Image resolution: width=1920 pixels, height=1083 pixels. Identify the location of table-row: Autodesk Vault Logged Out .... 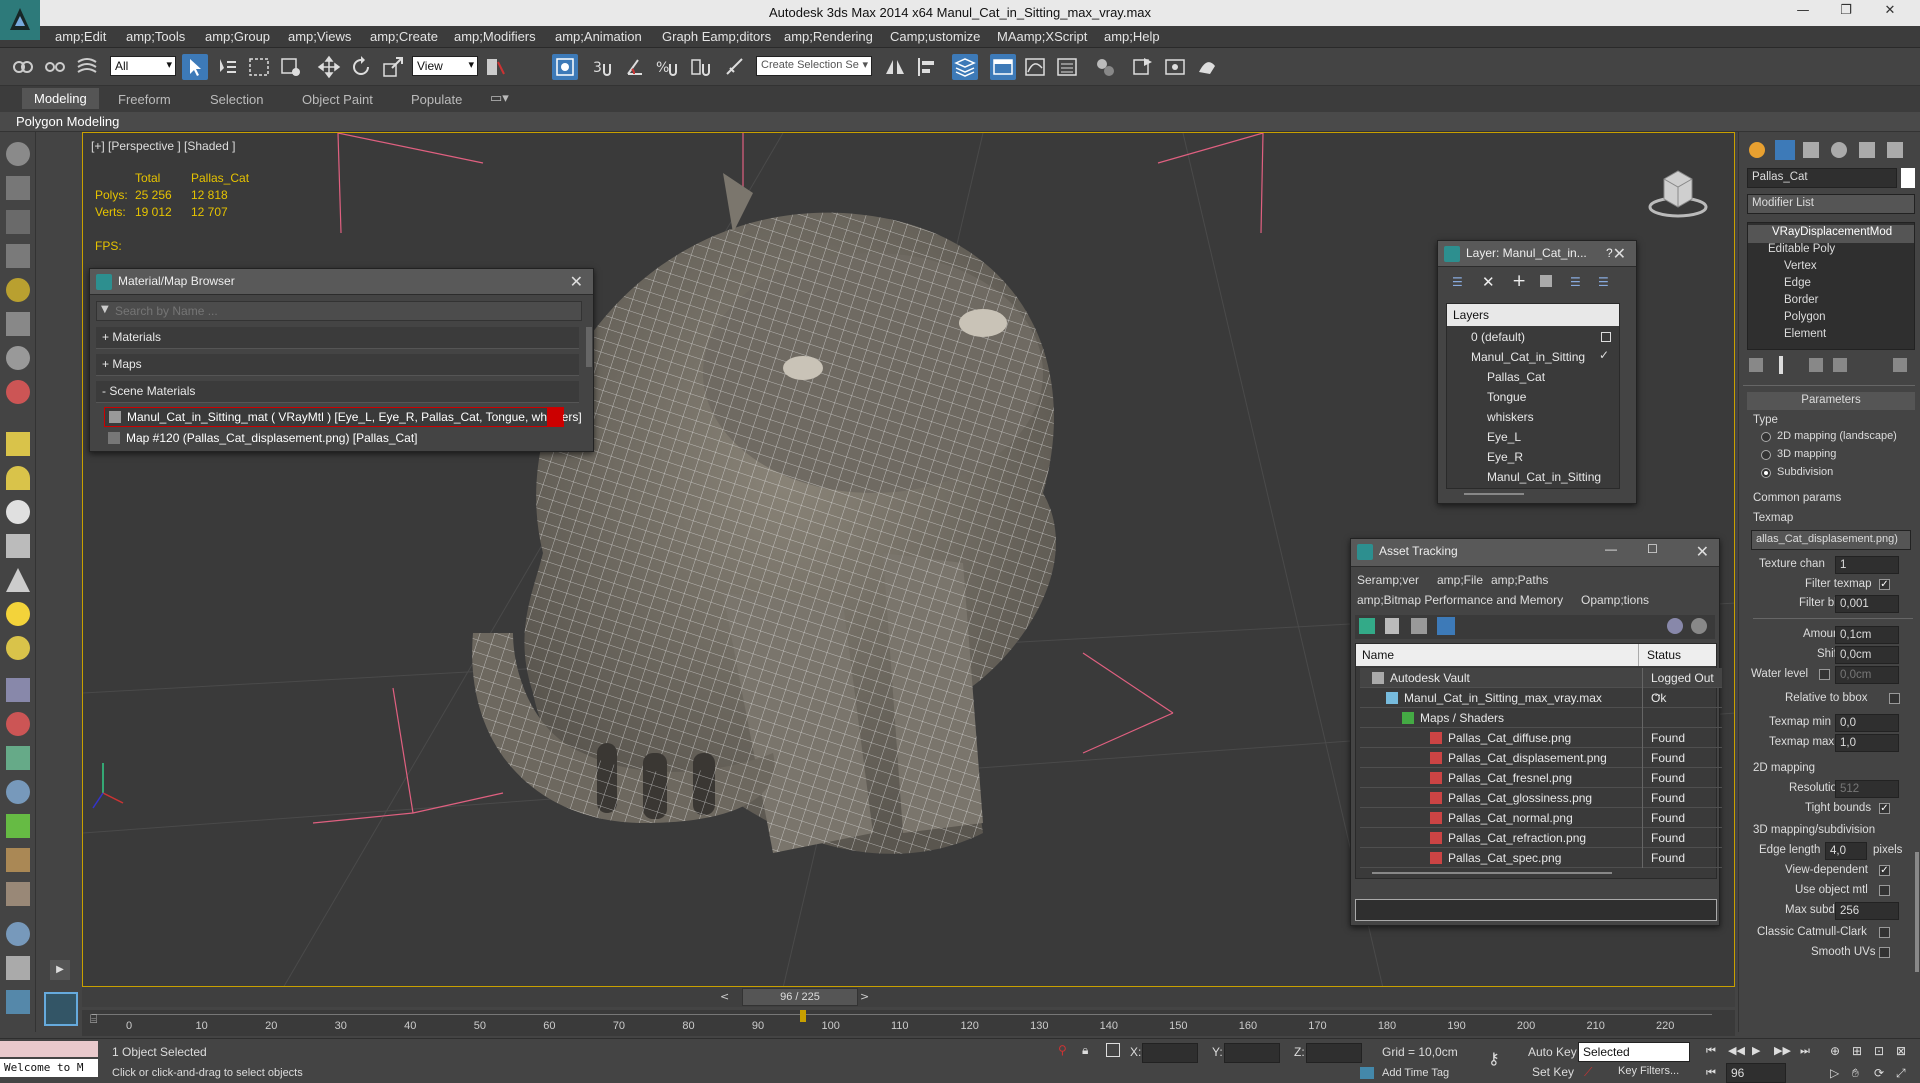
(1541, 683).